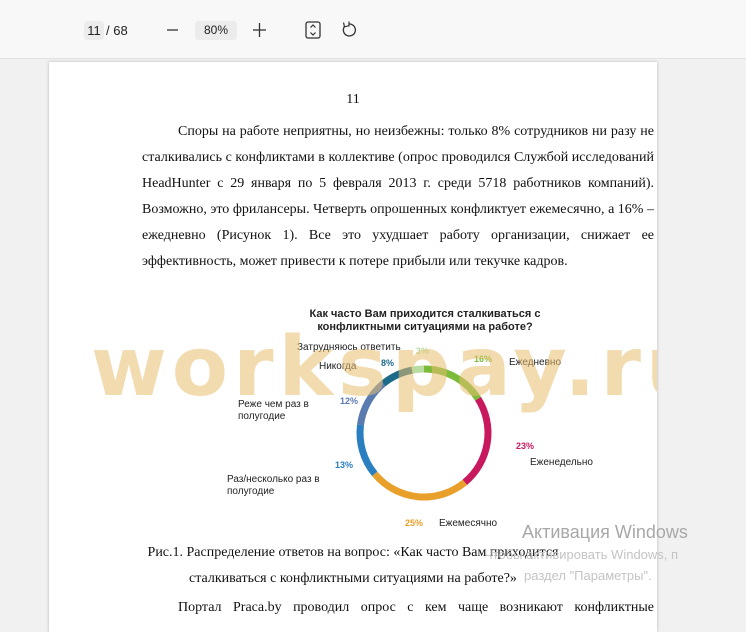  Describe the element at coordinates (373, 29) in the screenshot. I see `pdf-toolbar: 11 / 68 80%` at that location.